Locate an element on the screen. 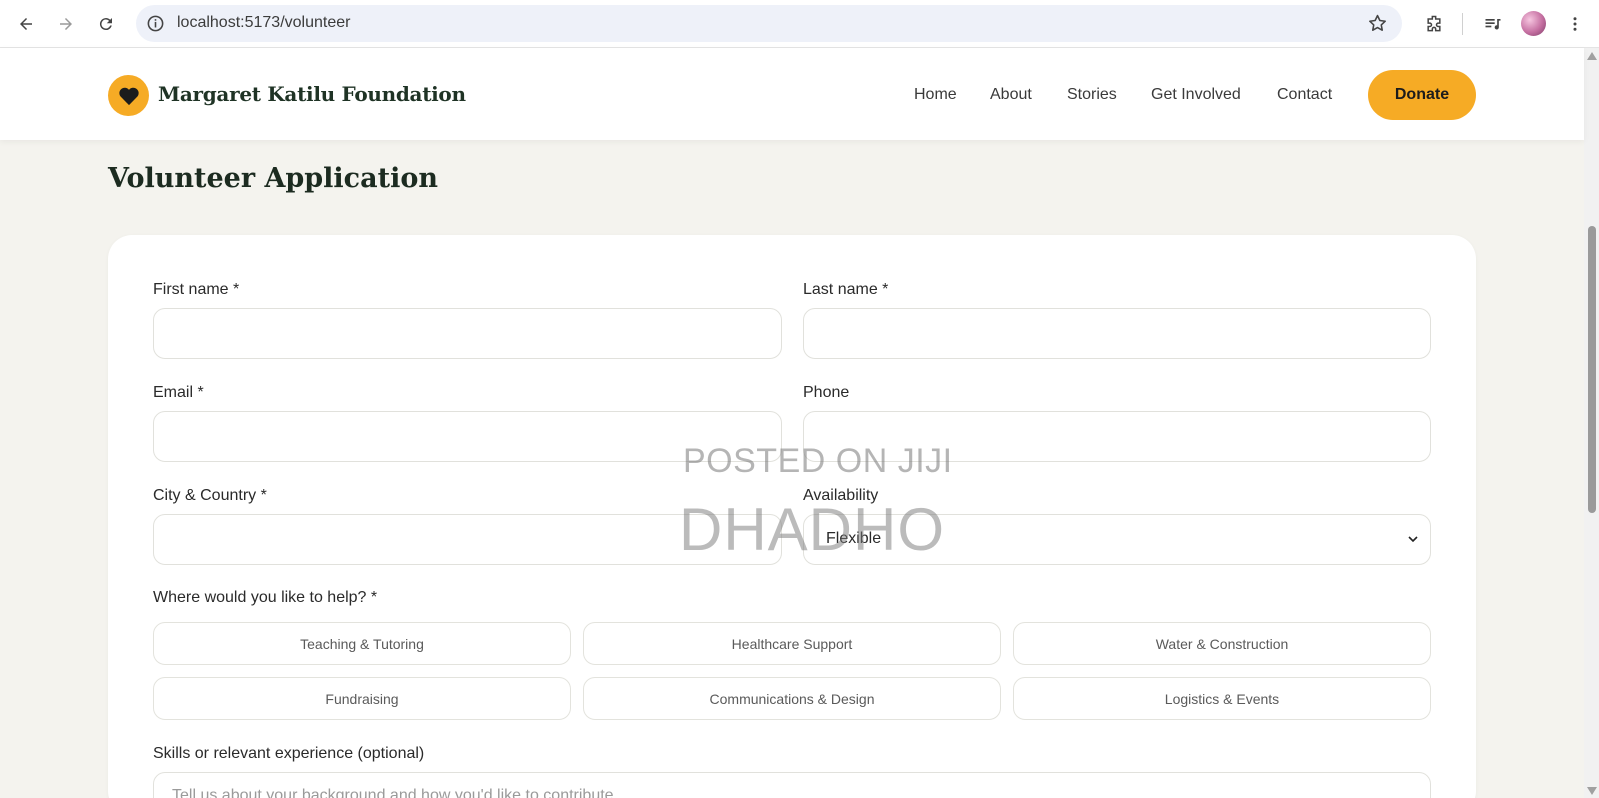 The width and height of the screenshot is (1599, 798). phone-label: Phone is located at coordinates (826, 392).